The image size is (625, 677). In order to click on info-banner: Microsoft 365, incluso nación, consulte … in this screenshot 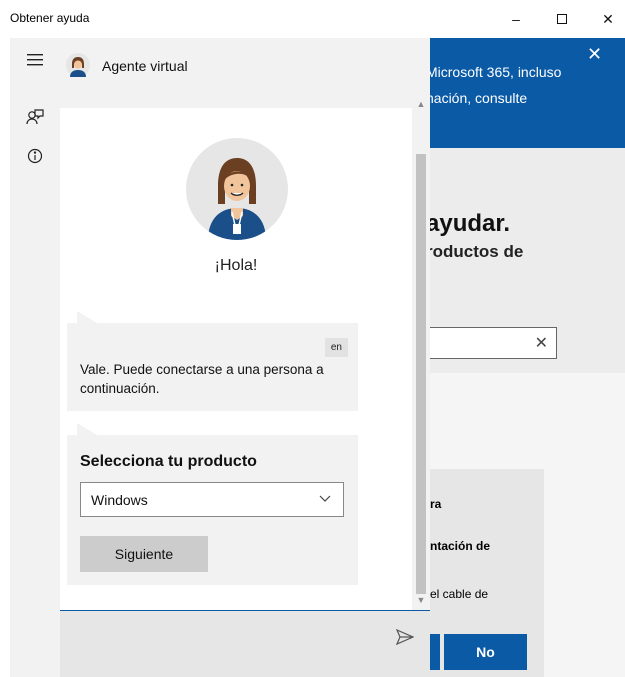, I will do `click(527, 93)`.